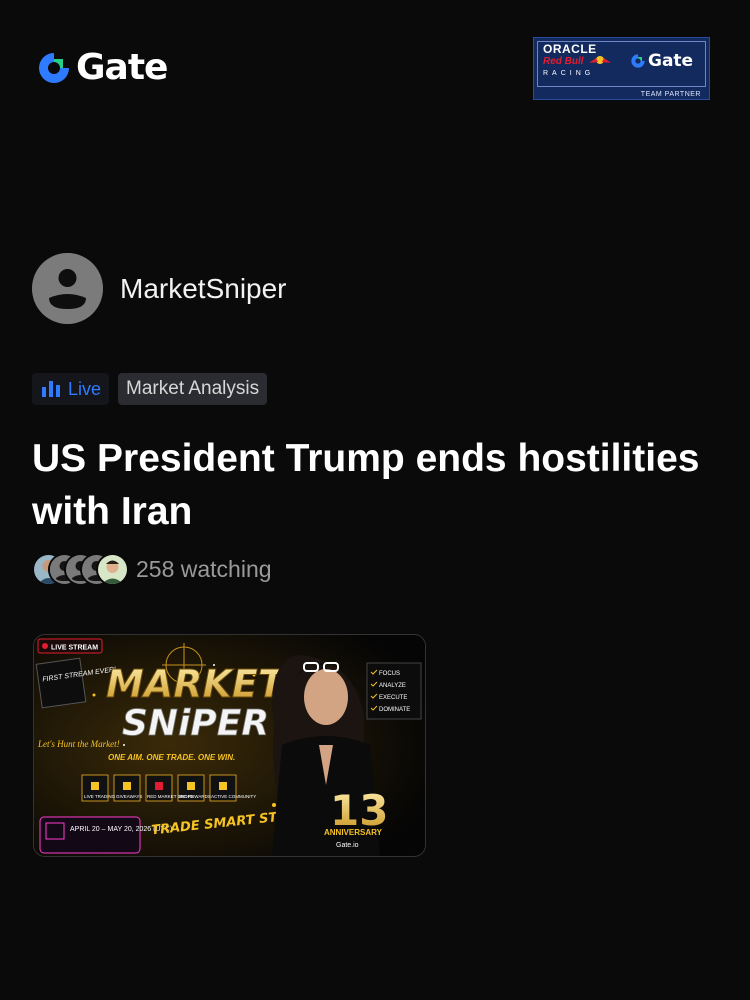 The height and width of the screenshot is (1000, 750). I want to click on feature-giveaways: GIVEAWAYS, so click(129, 796).